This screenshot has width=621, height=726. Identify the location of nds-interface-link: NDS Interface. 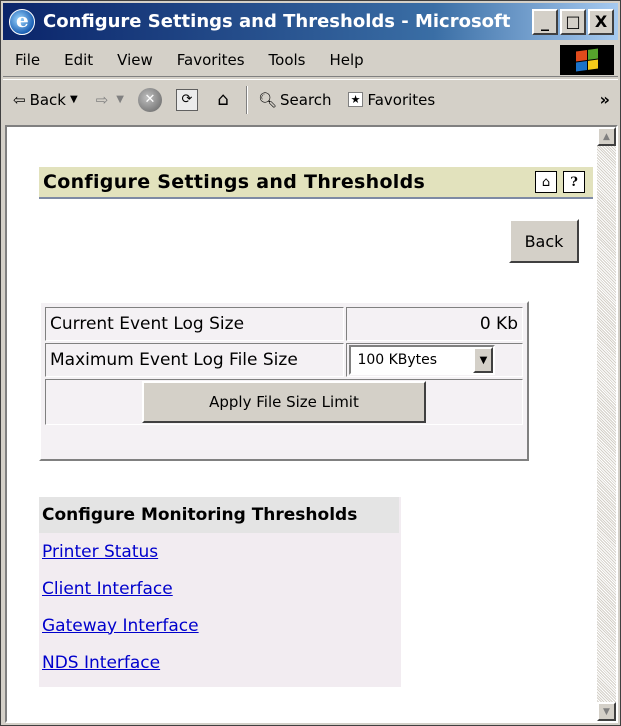
(220, 662).